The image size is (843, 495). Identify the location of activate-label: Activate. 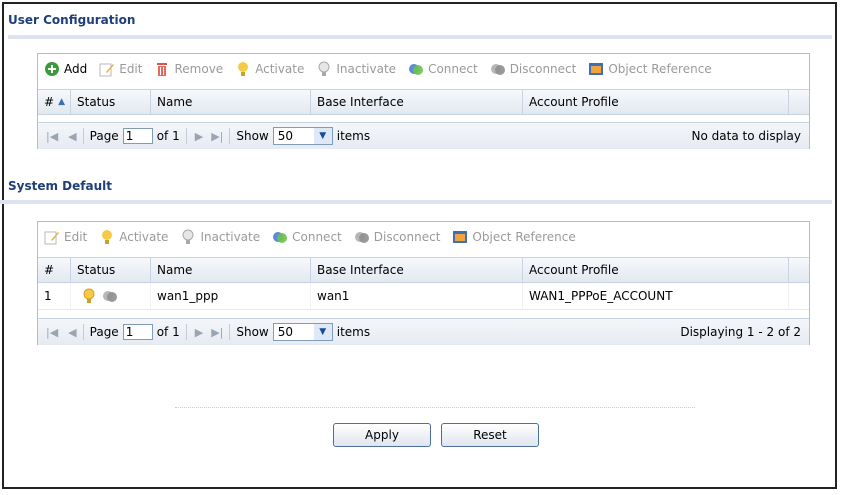
(144, 237).